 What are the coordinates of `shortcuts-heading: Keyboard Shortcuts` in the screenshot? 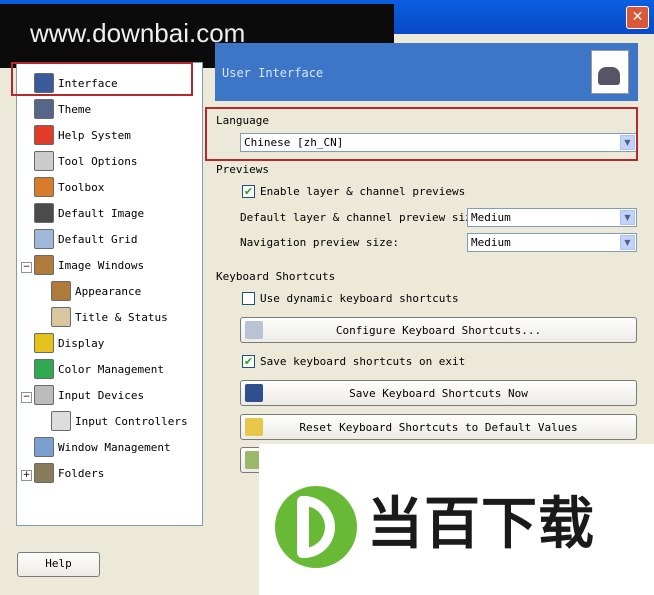 It's located at (276, 276).